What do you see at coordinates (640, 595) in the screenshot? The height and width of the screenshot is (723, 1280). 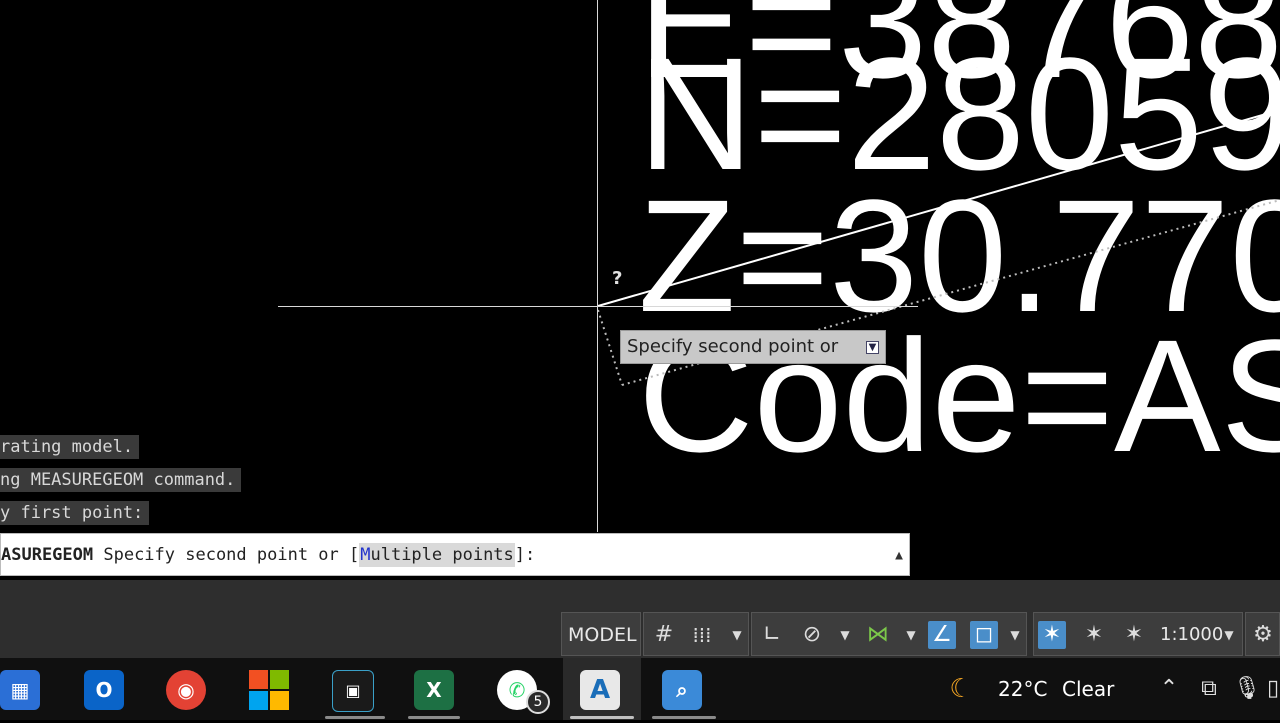 I see `status-gap` at bounding box center [640, 595].